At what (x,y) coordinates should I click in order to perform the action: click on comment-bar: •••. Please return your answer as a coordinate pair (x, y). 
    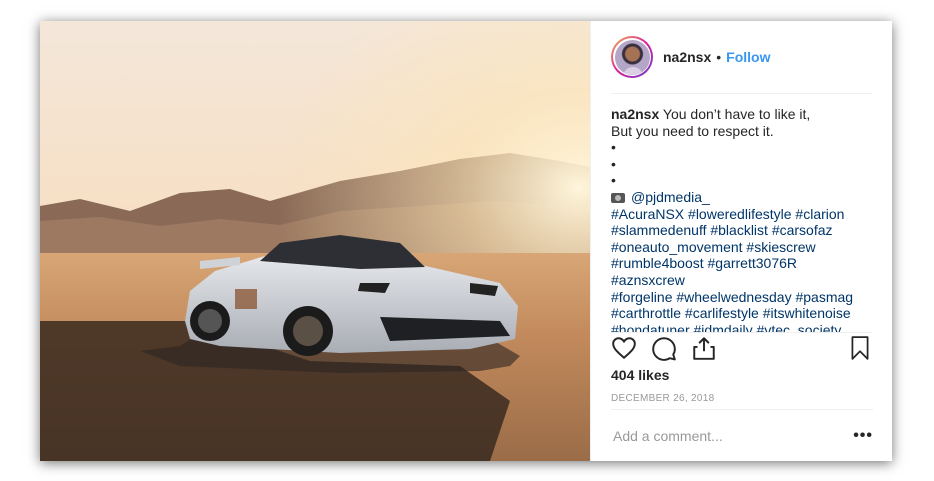
    Looking at the image, I should click on (742, 435).